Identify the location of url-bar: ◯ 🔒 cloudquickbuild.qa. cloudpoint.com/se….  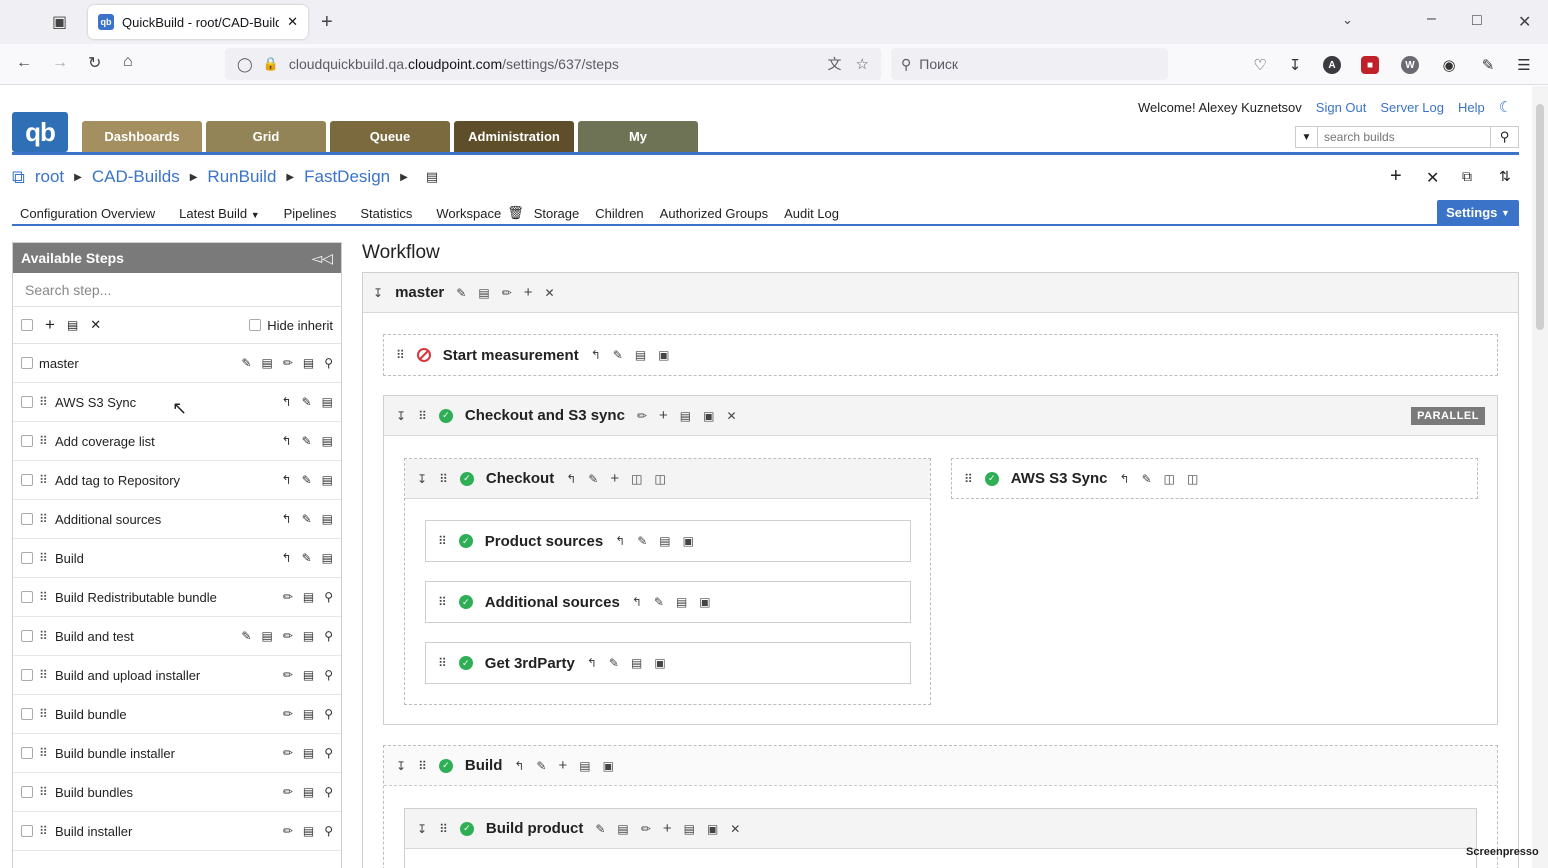
(553, 64).